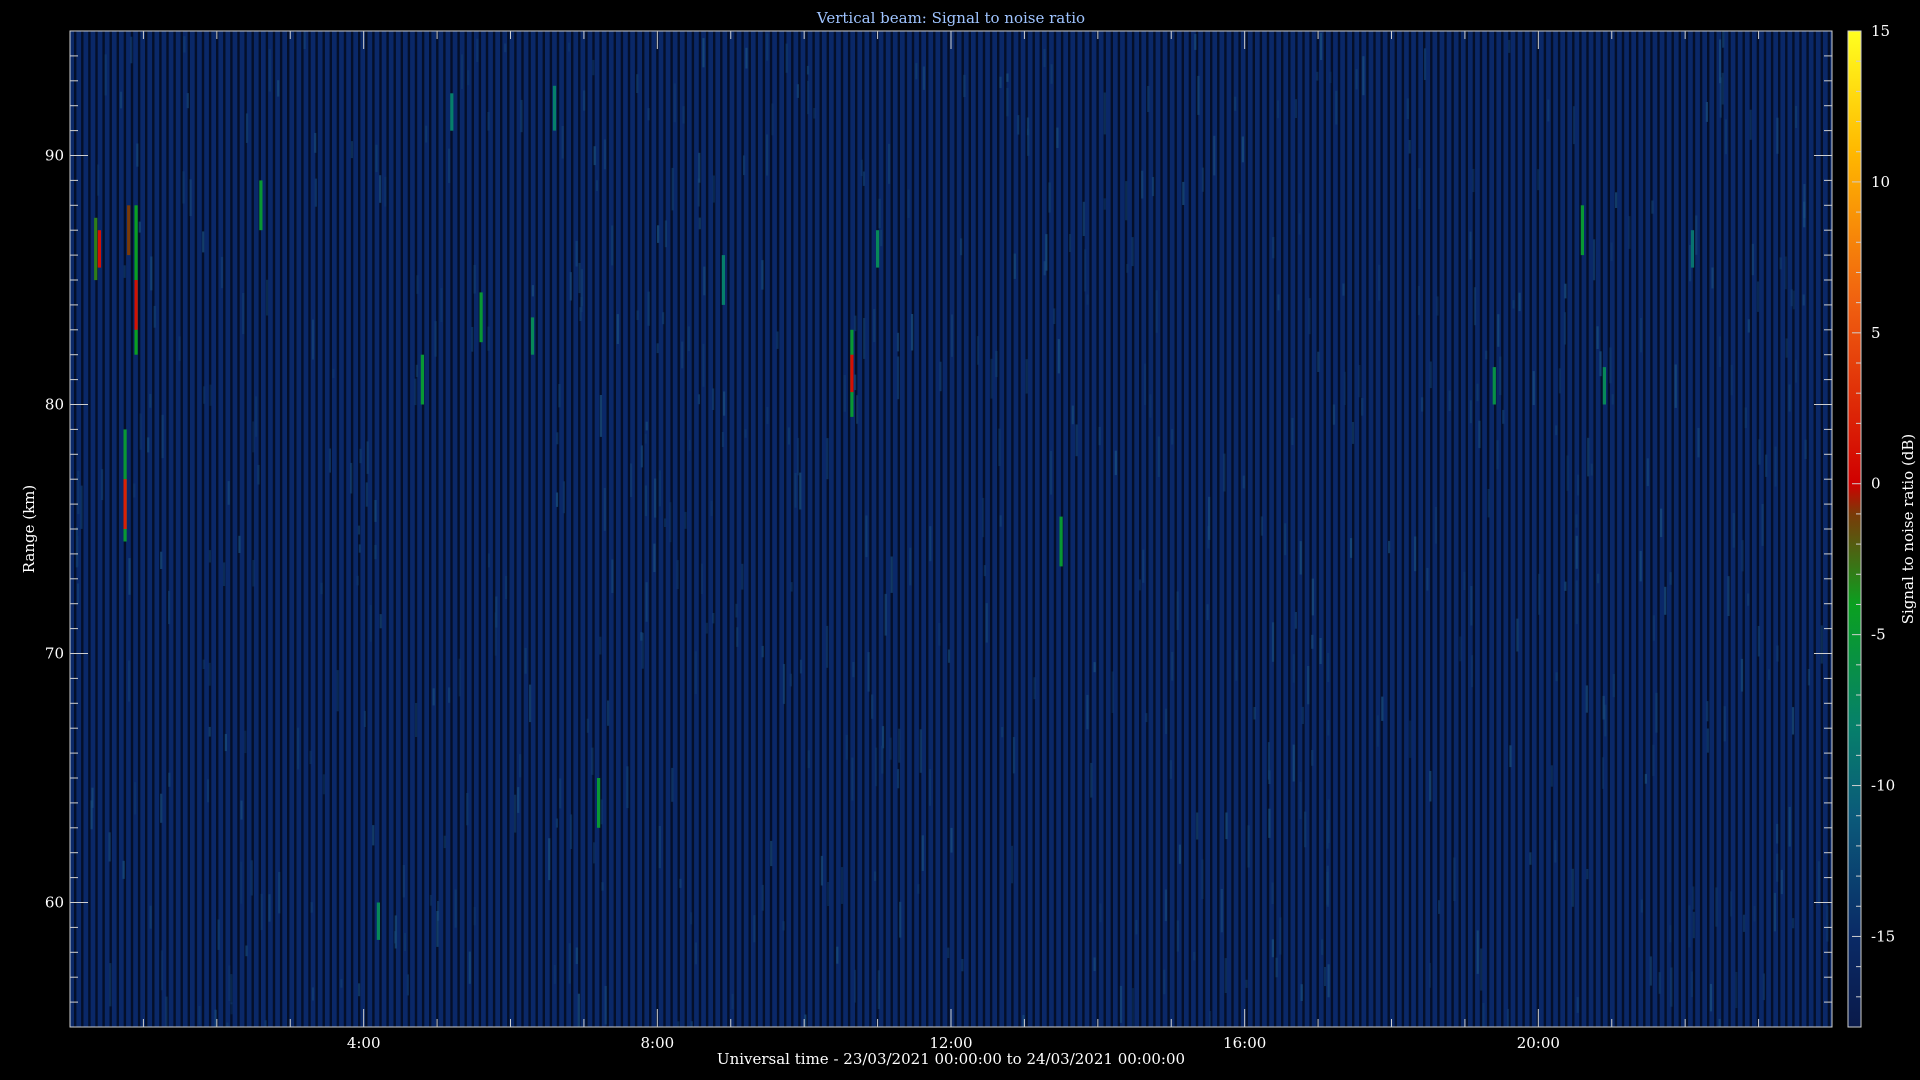  I want to click on colorbar-tick-label: 10, so click(1880, 182).